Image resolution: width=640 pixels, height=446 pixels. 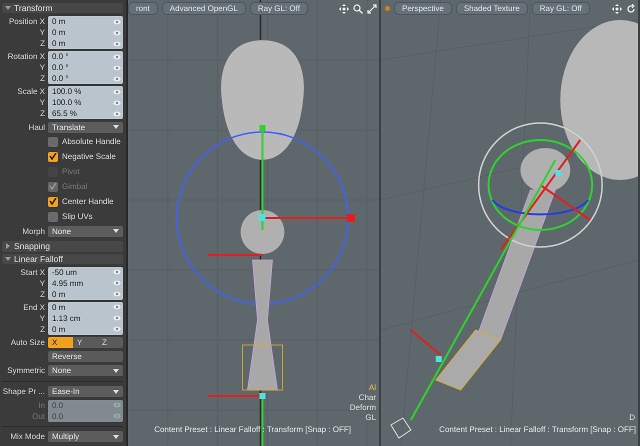 I want to click on section-header: Transform, so click(x=62, y=8).